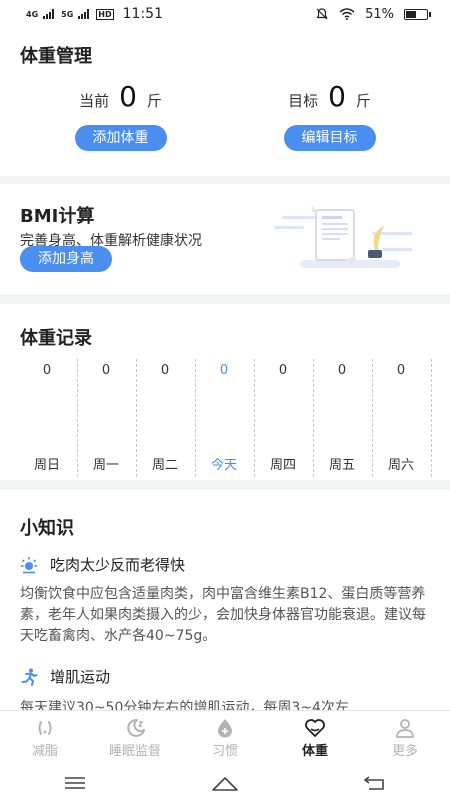  What do you see at coordinates (142, 14) in the screenshot?
I see `status-time: 11:51` at bounding box center [142, 14].